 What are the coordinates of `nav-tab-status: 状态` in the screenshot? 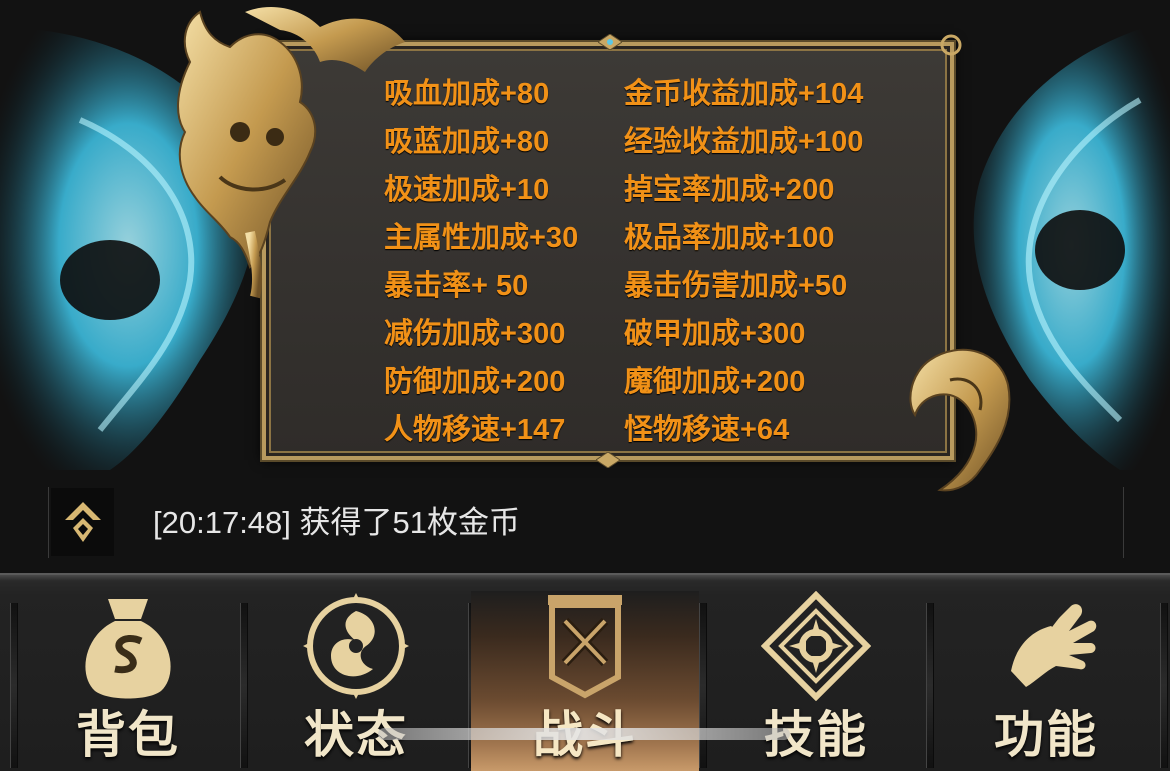 It's located at (356, 681).